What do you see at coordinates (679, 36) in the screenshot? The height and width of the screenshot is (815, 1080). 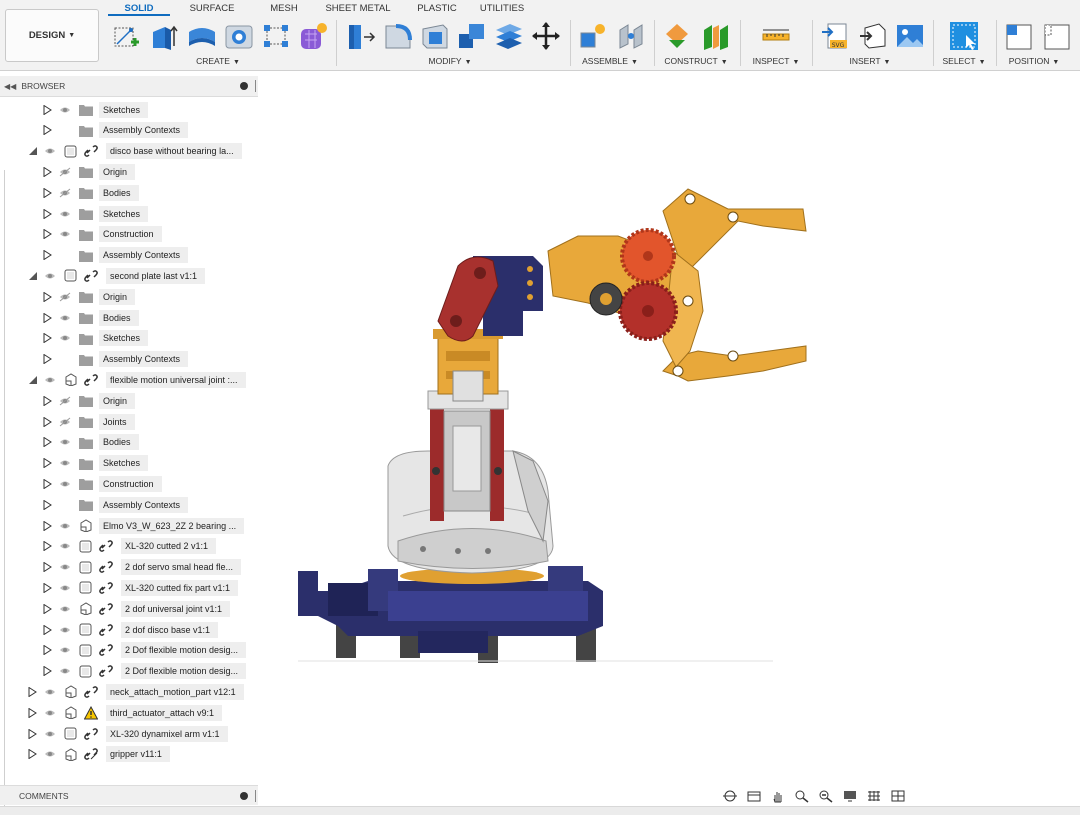 I see `offset-plane-icon` at bounding box center [679, 36].